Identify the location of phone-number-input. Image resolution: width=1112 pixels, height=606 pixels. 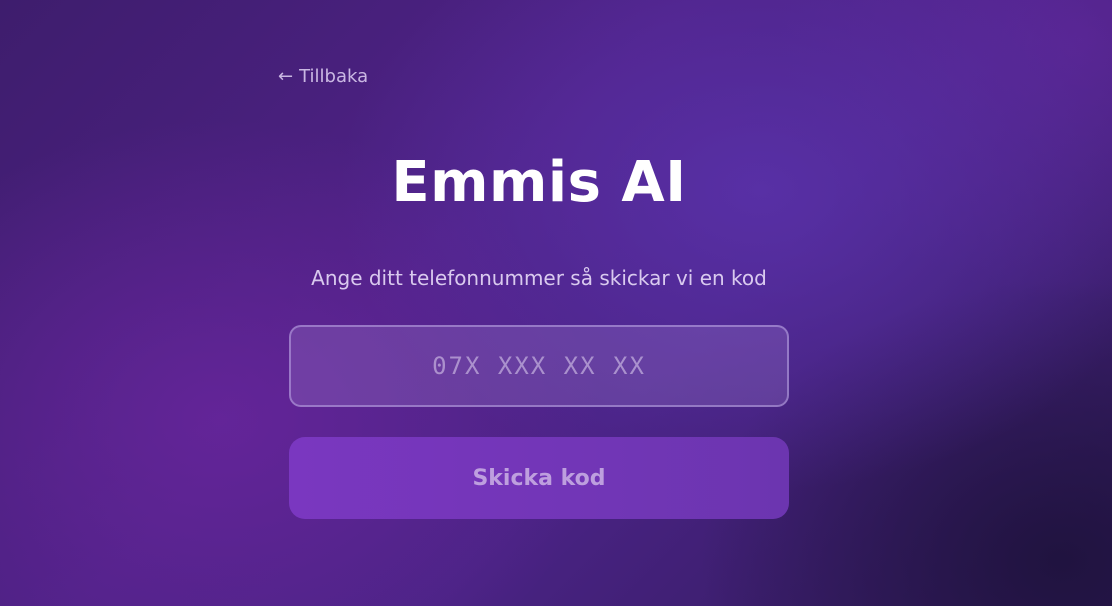
(539, 366).